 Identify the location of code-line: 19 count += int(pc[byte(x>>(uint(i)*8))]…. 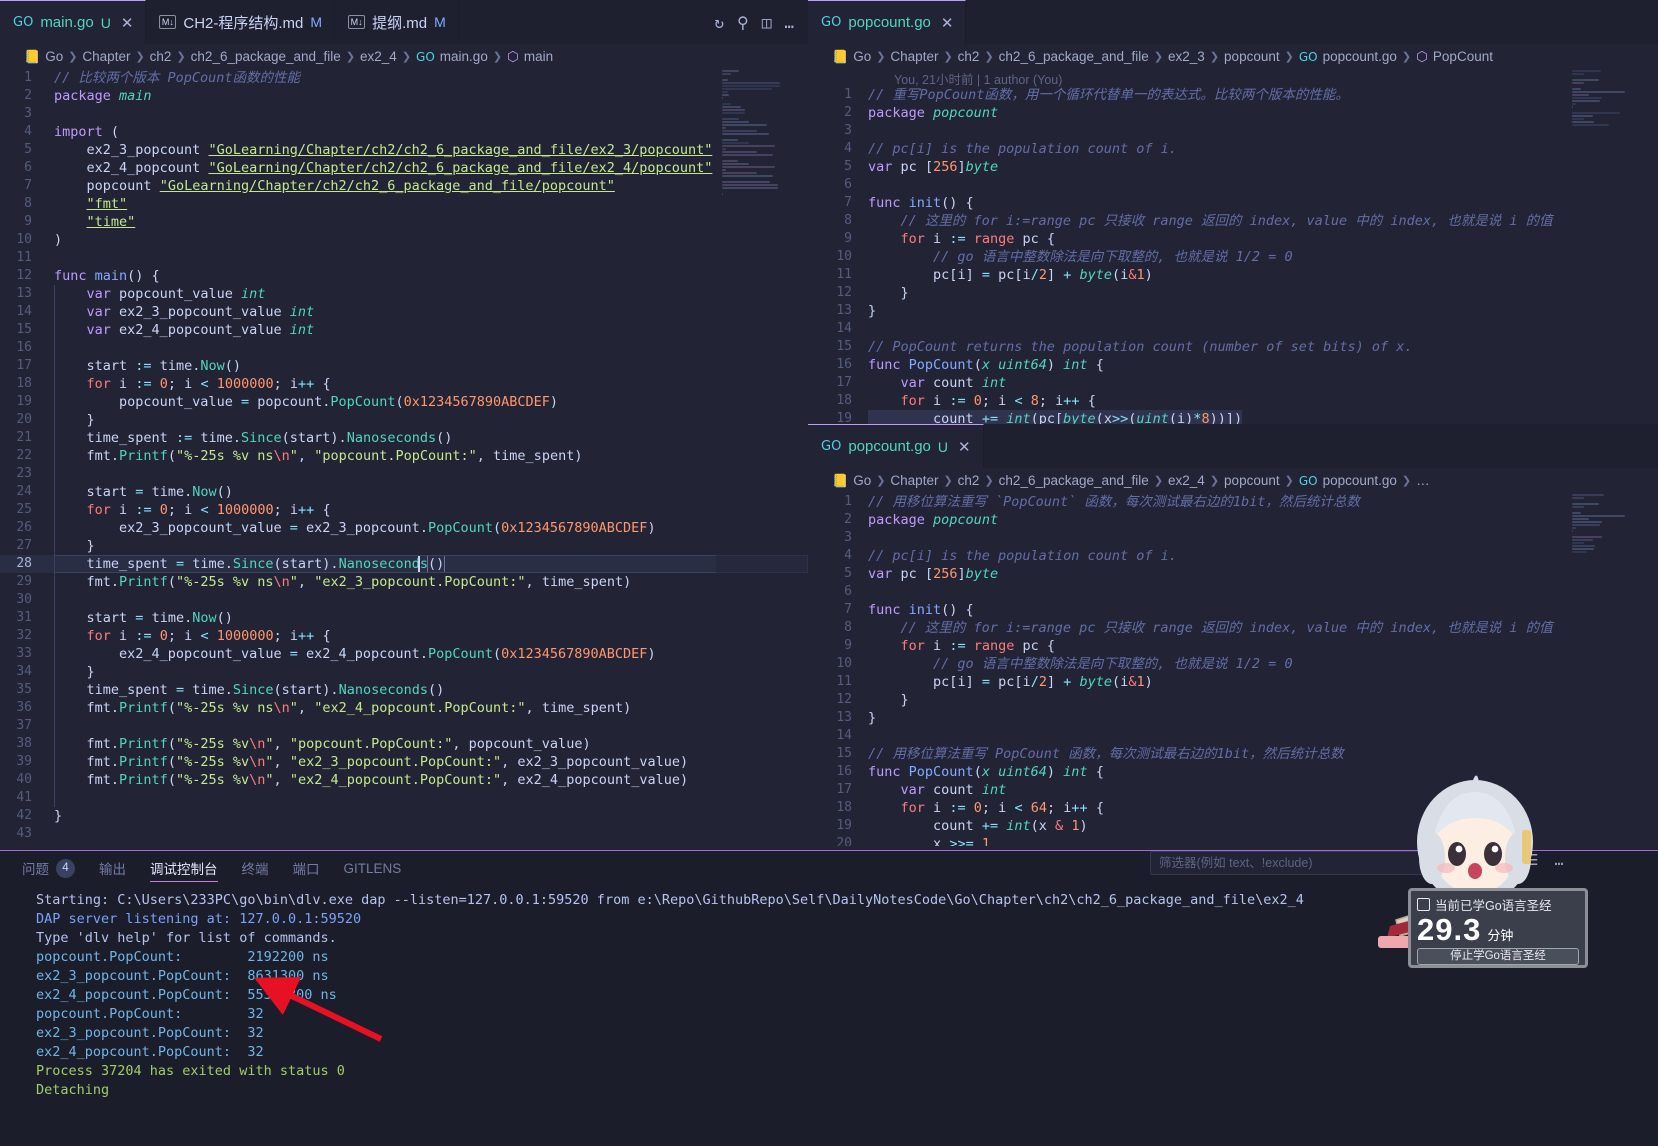
(1233, 417).